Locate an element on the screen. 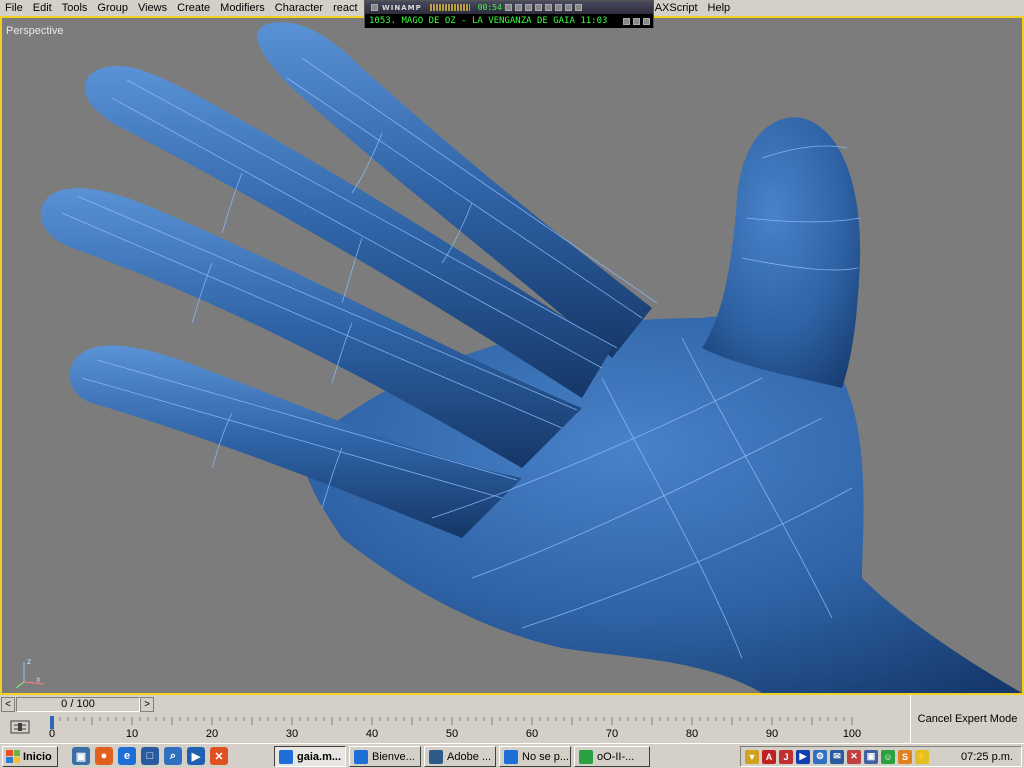 Image resolution: width=1024 pixels, height=768 pixels. ie-icon: e is located at coordinates (127, 756).